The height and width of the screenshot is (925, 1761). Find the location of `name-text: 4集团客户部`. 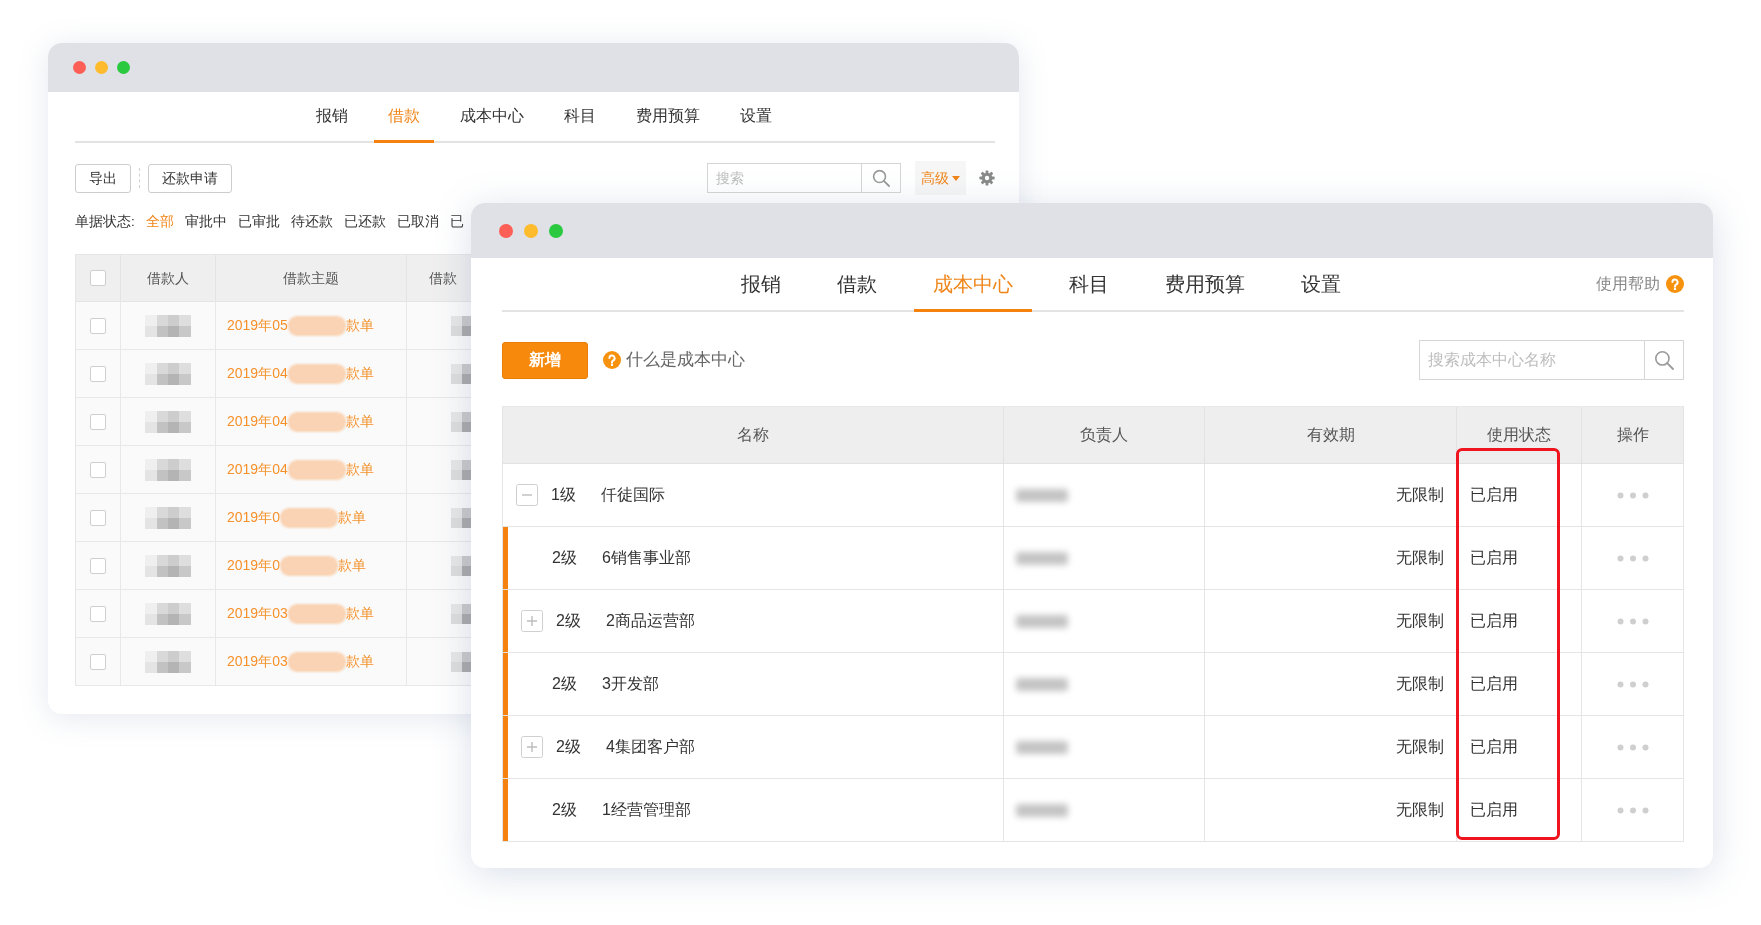

name-text: 4集团客户部 is located at coordinates (650, 747).